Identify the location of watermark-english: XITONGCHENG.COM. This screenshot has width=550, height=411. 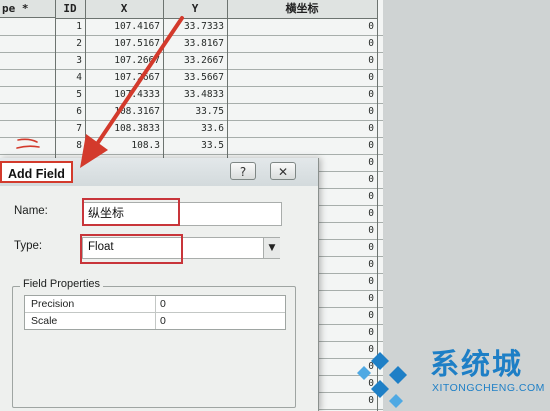
(488, 388).